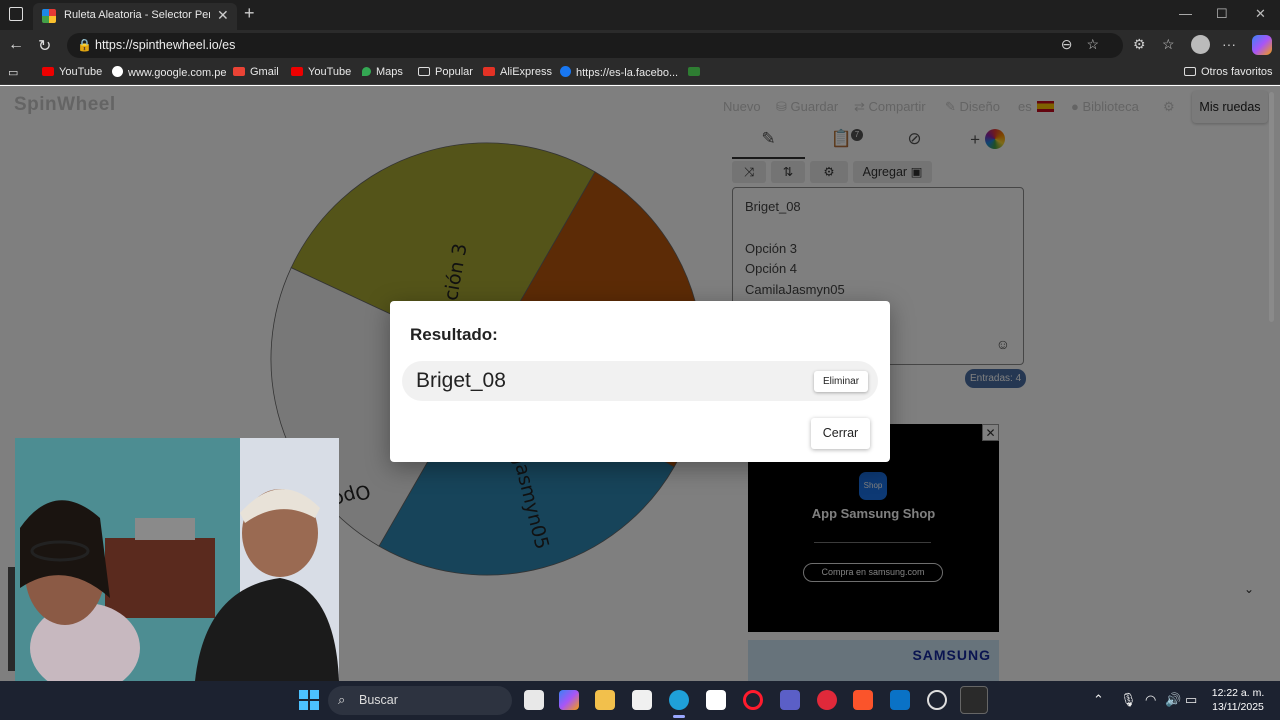  Describe the element at coordinates (1222, 14) in the screenshot. I see `maximize-icon: ☐` at that location.